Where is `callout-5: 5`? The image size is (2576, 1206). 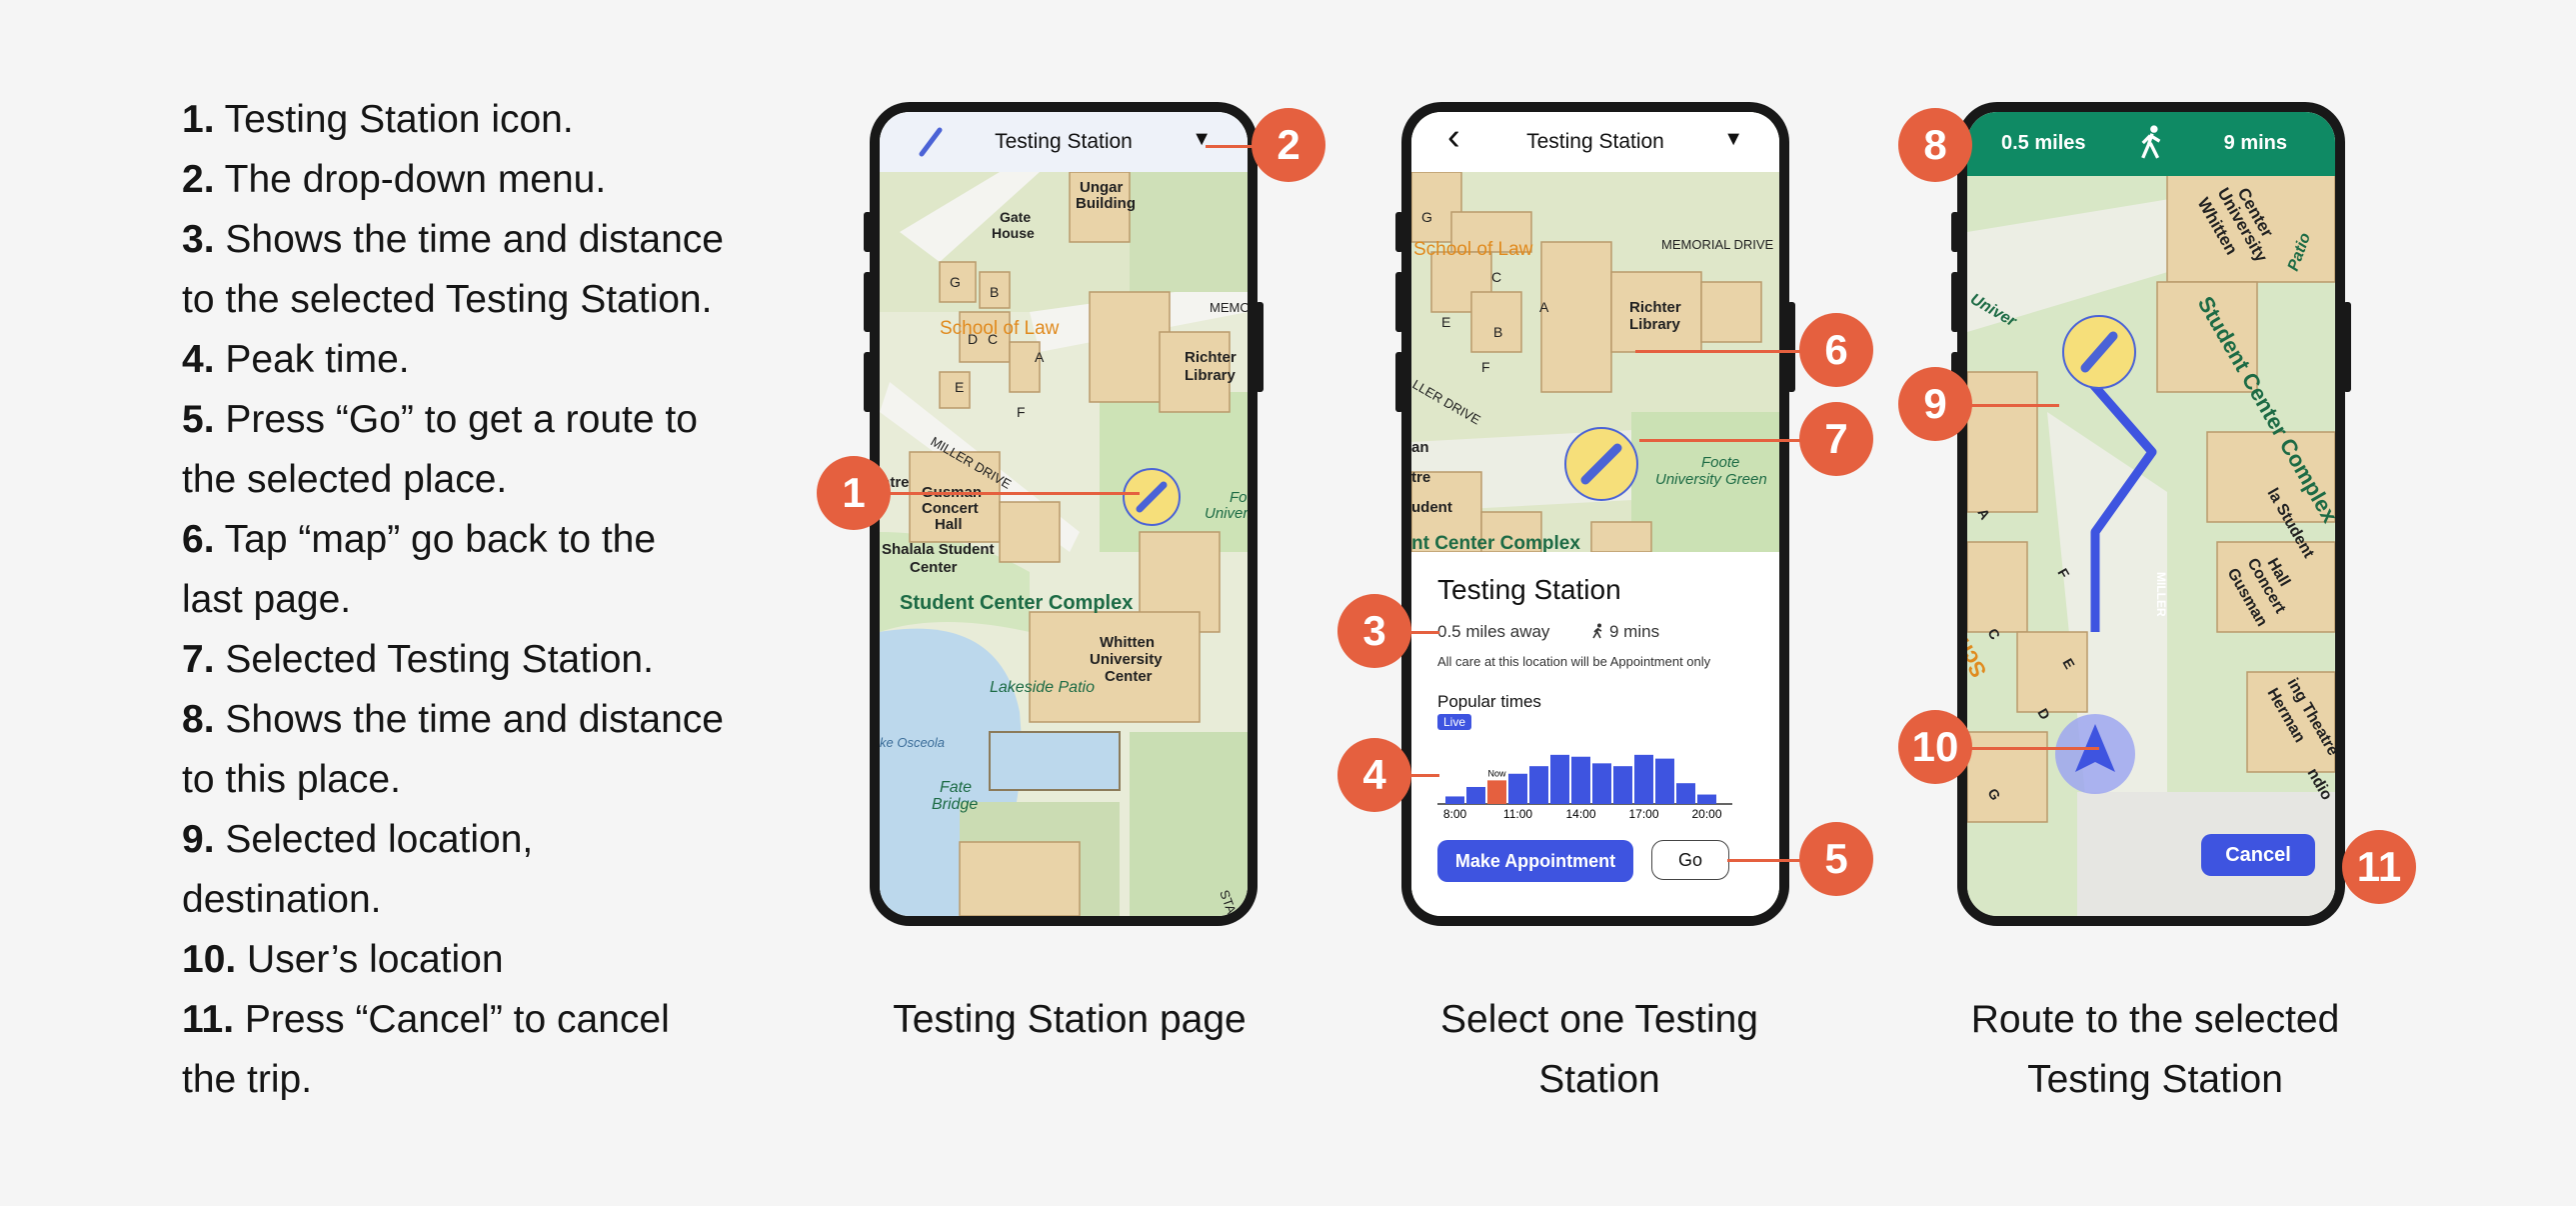
callout-5: 5 is located at coordinates (1836, 859).